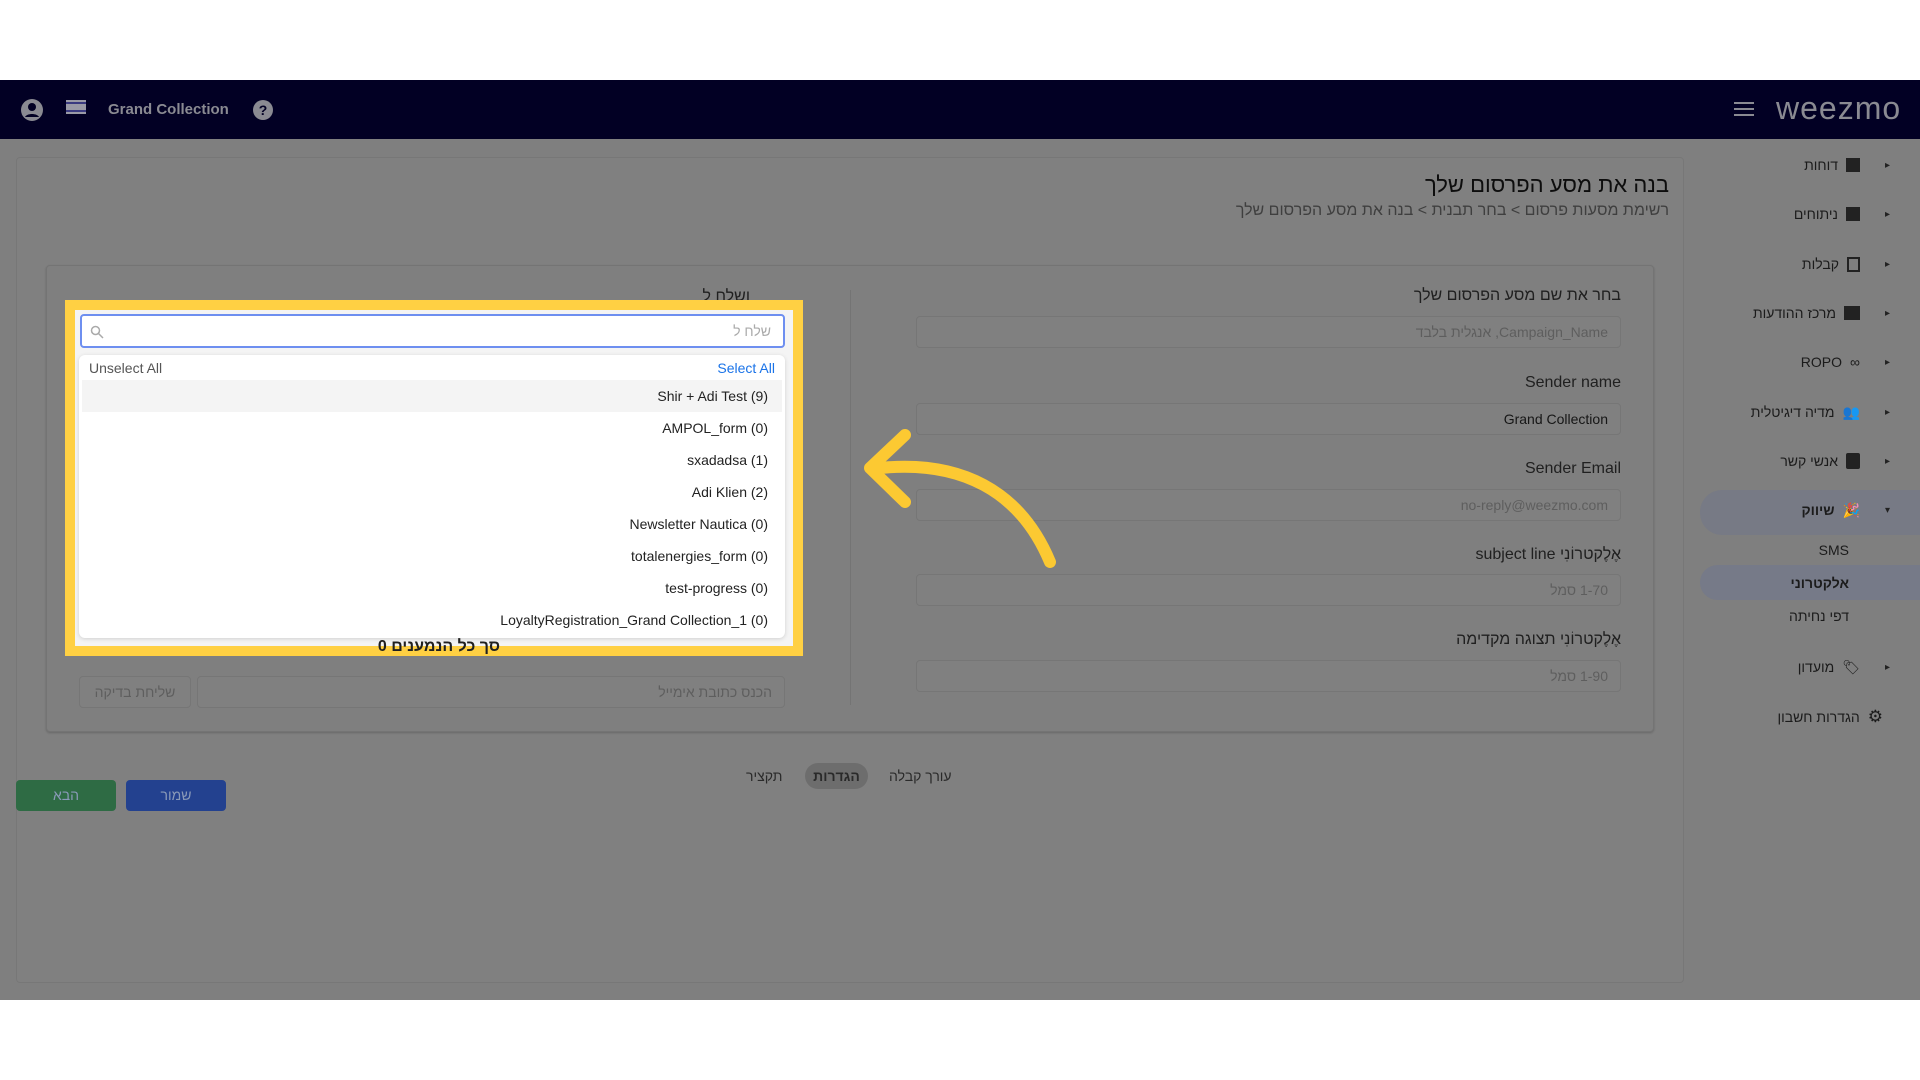  What do you see at coordinates (1816, 667) in the screenshot?
I see `sidebar-item-label: מועדון` at bounding box center [1816, 667].